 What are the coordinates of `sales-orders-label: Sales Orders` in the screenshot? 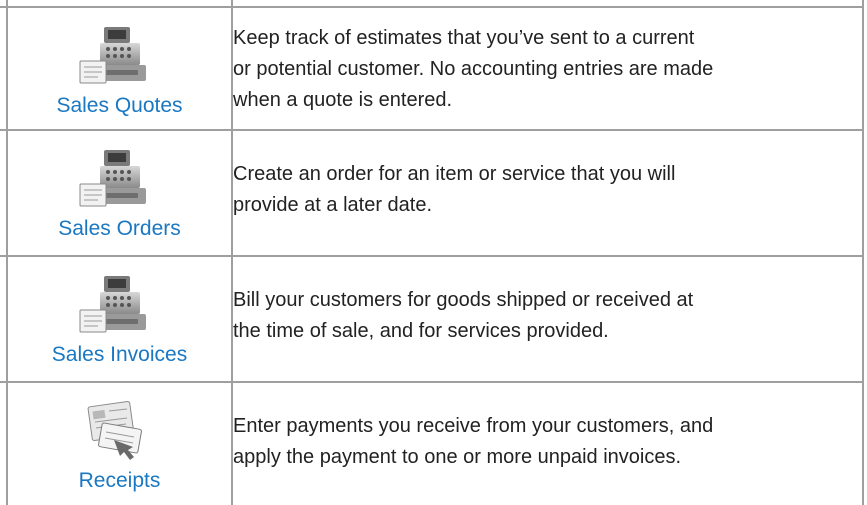 It's located at (119, 229).